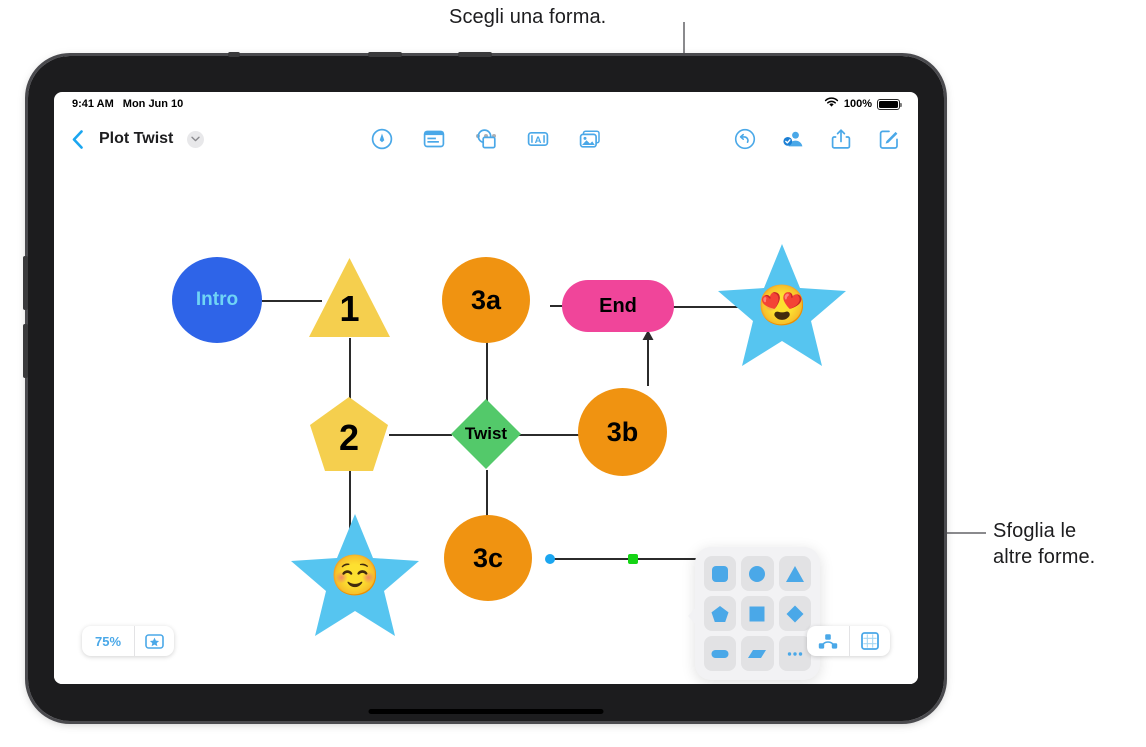 The height and width of the screenshot is (747, 1146). I want to click on rounded-square-icon, so click(720, 573).